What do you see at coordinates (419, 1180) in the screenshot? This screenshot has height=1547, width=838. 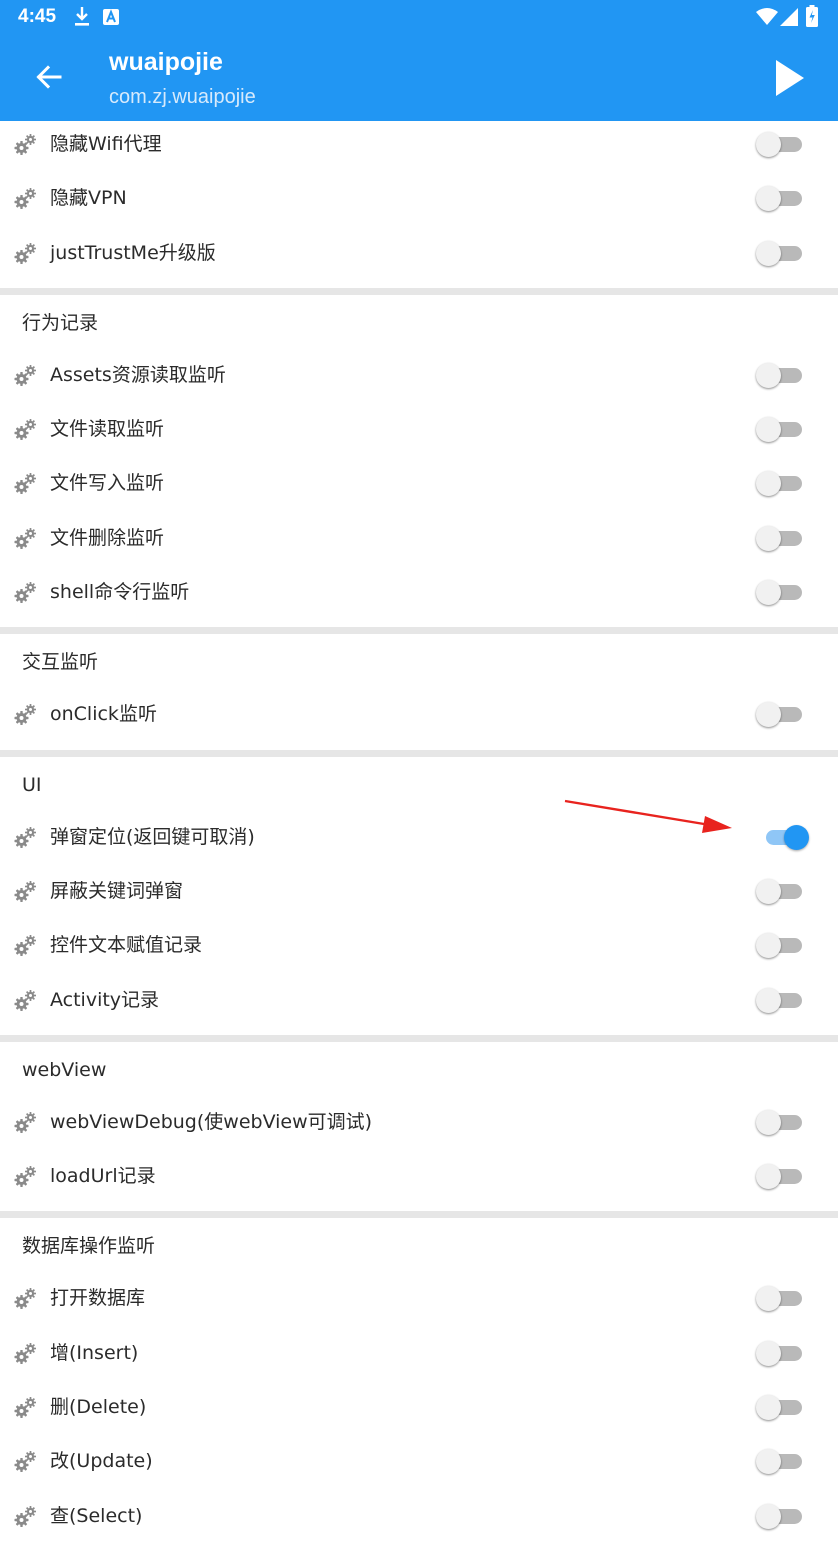 I see `setting-row: loadUrl记录` at bounding box center [419, 1180].